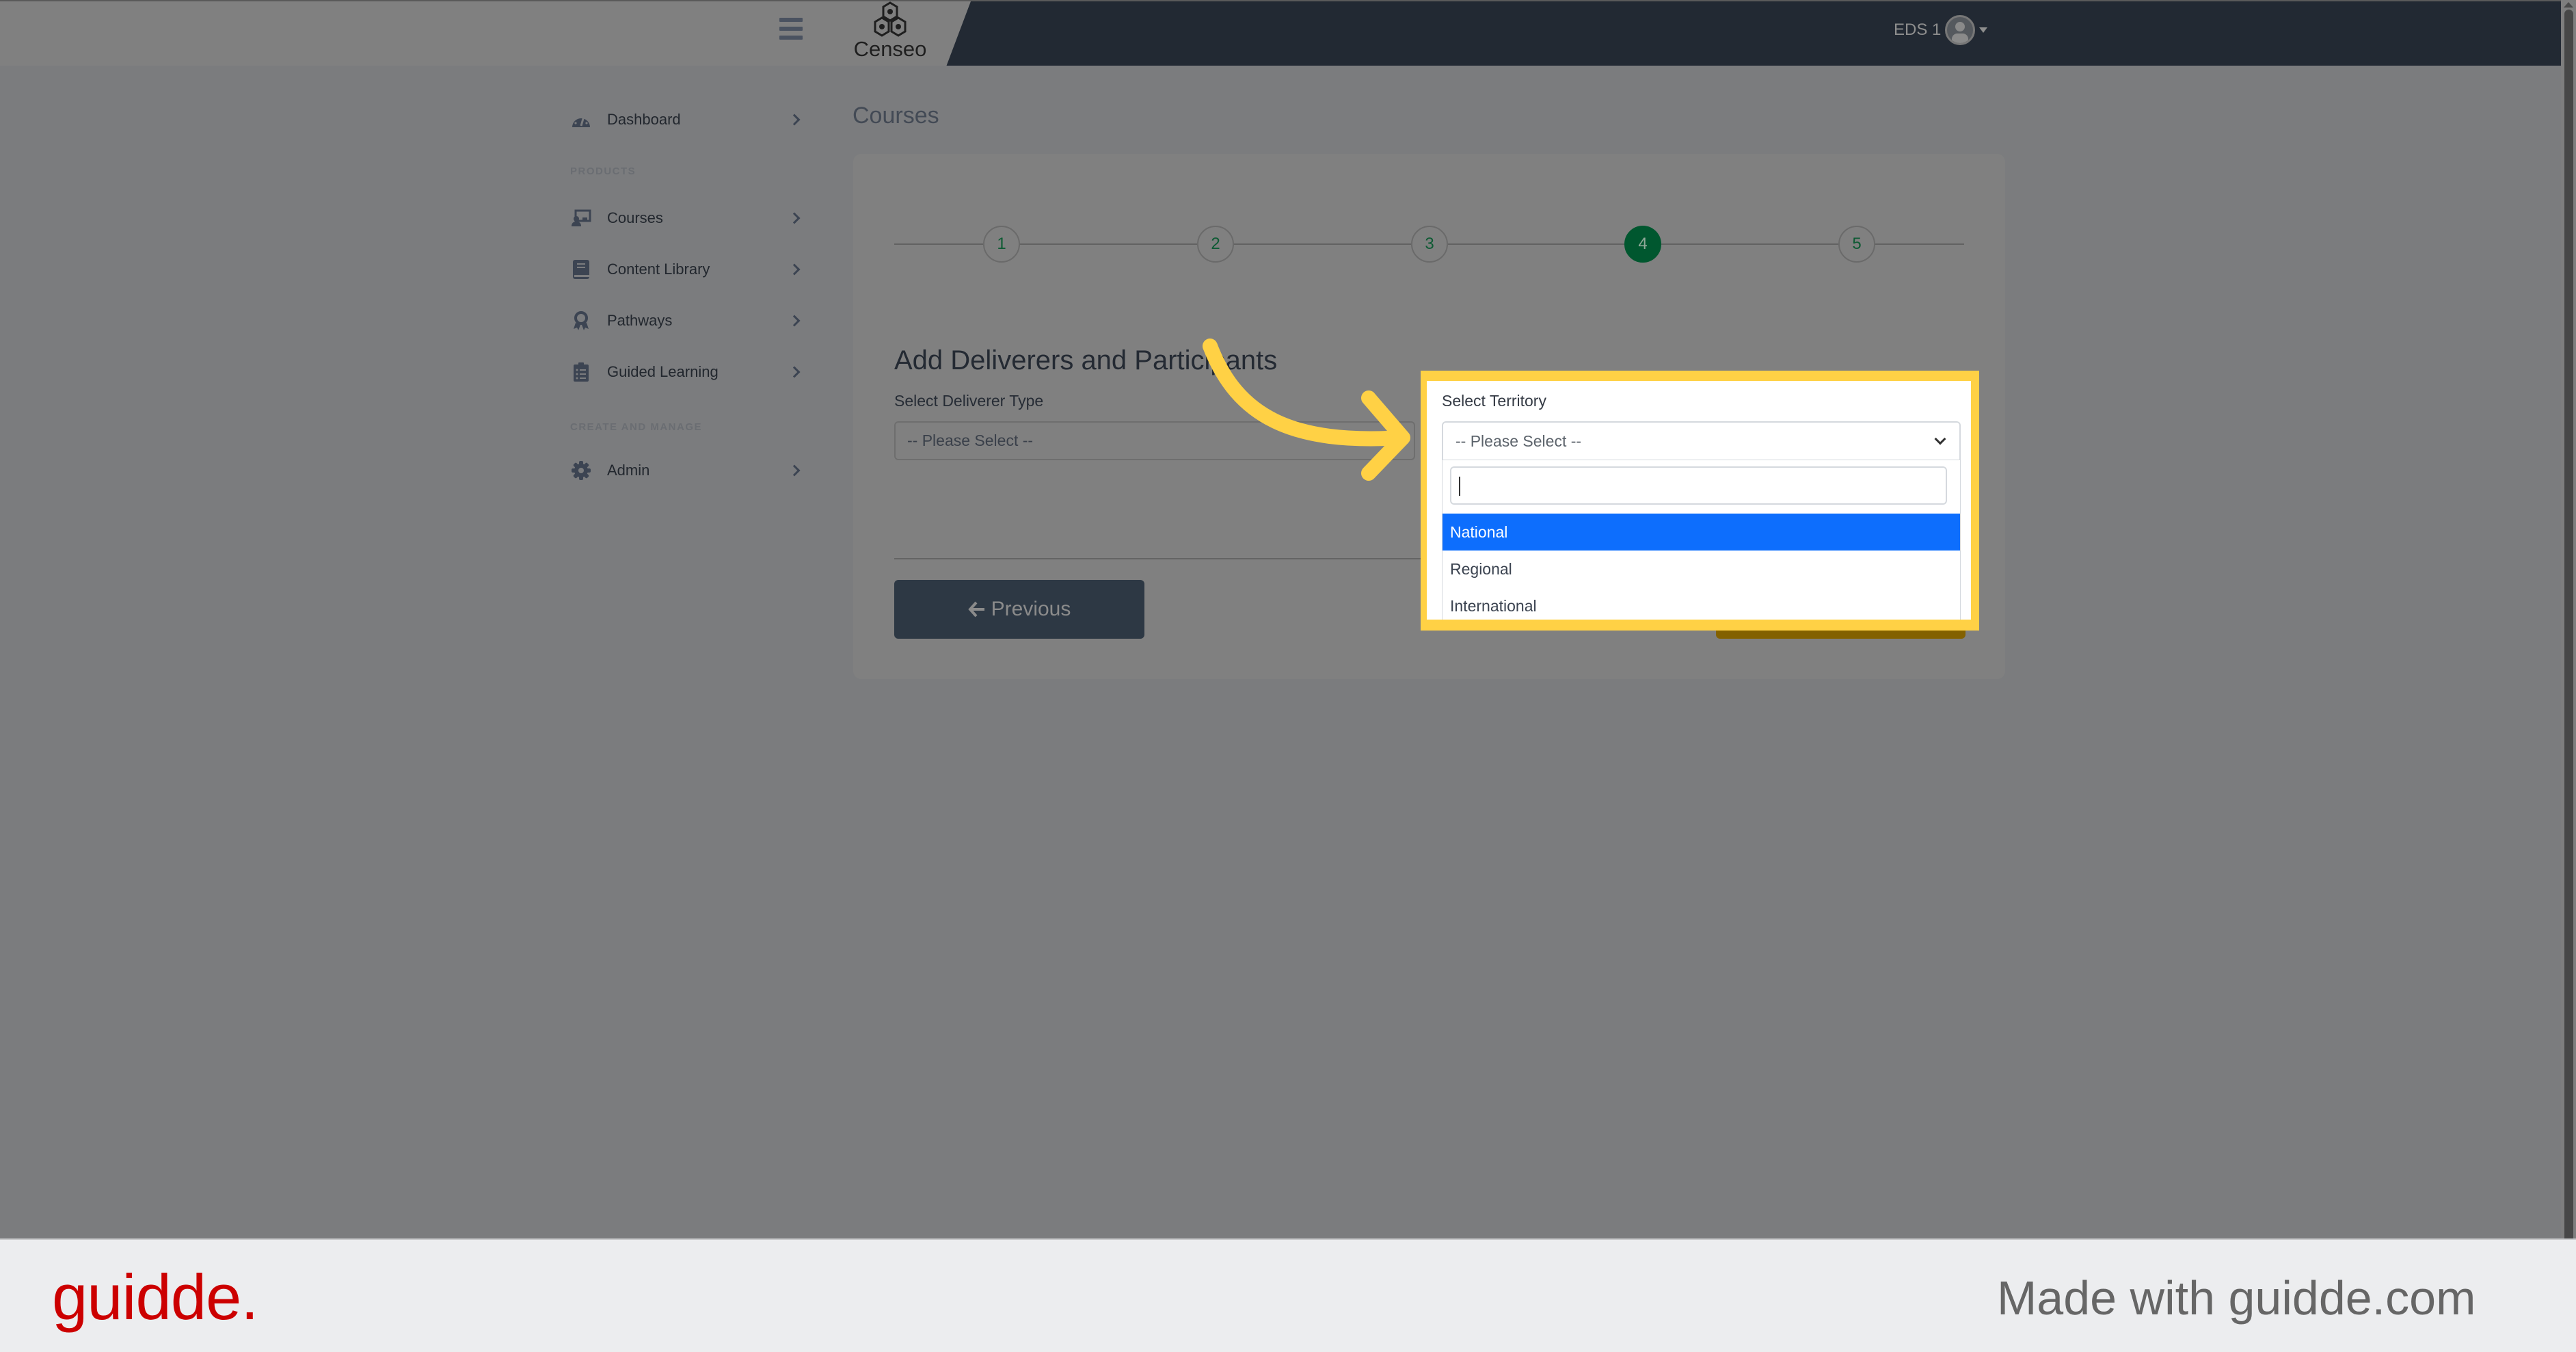  I want to click on navbar-brand-area, so click(485, 33).